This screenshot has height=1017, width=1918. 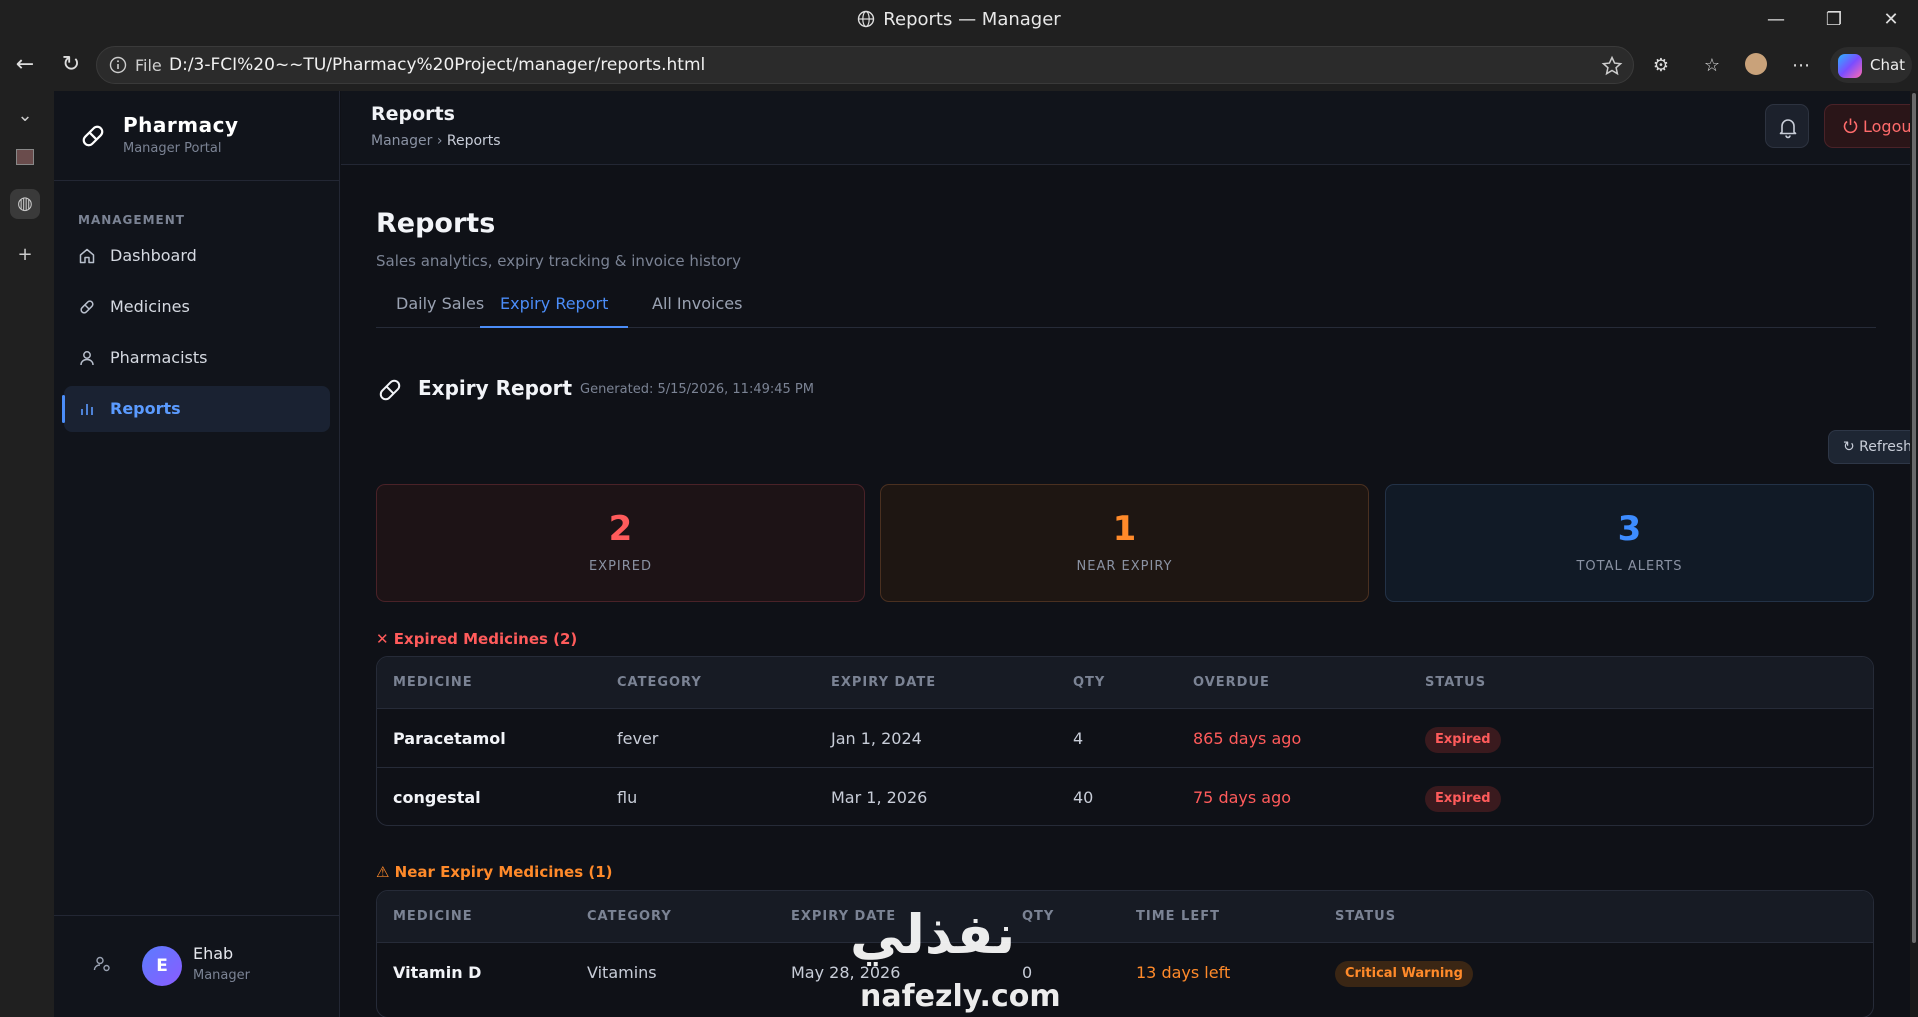 I want to click on globe-icon, so click(x=866, y=19).